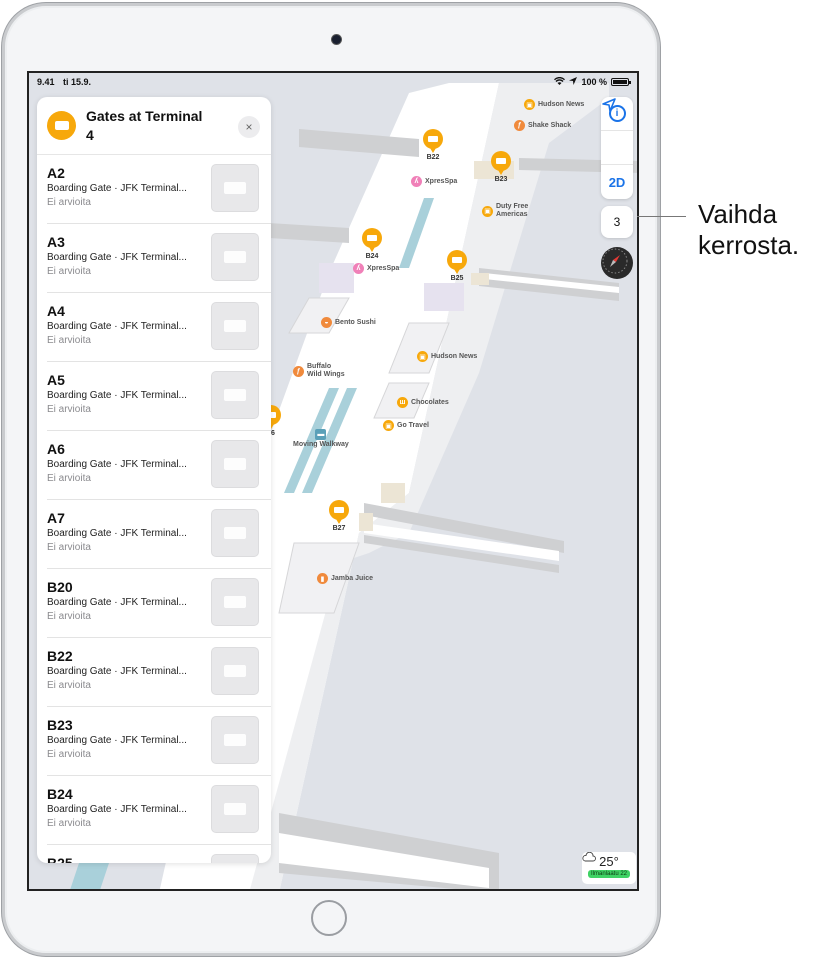 This screenshot has width=817, height=958. What do you see at coordinates (144, 125) in the screenshot?
I see `panel-title: Gates at Terminal 4` at bounding box center [144, 125].